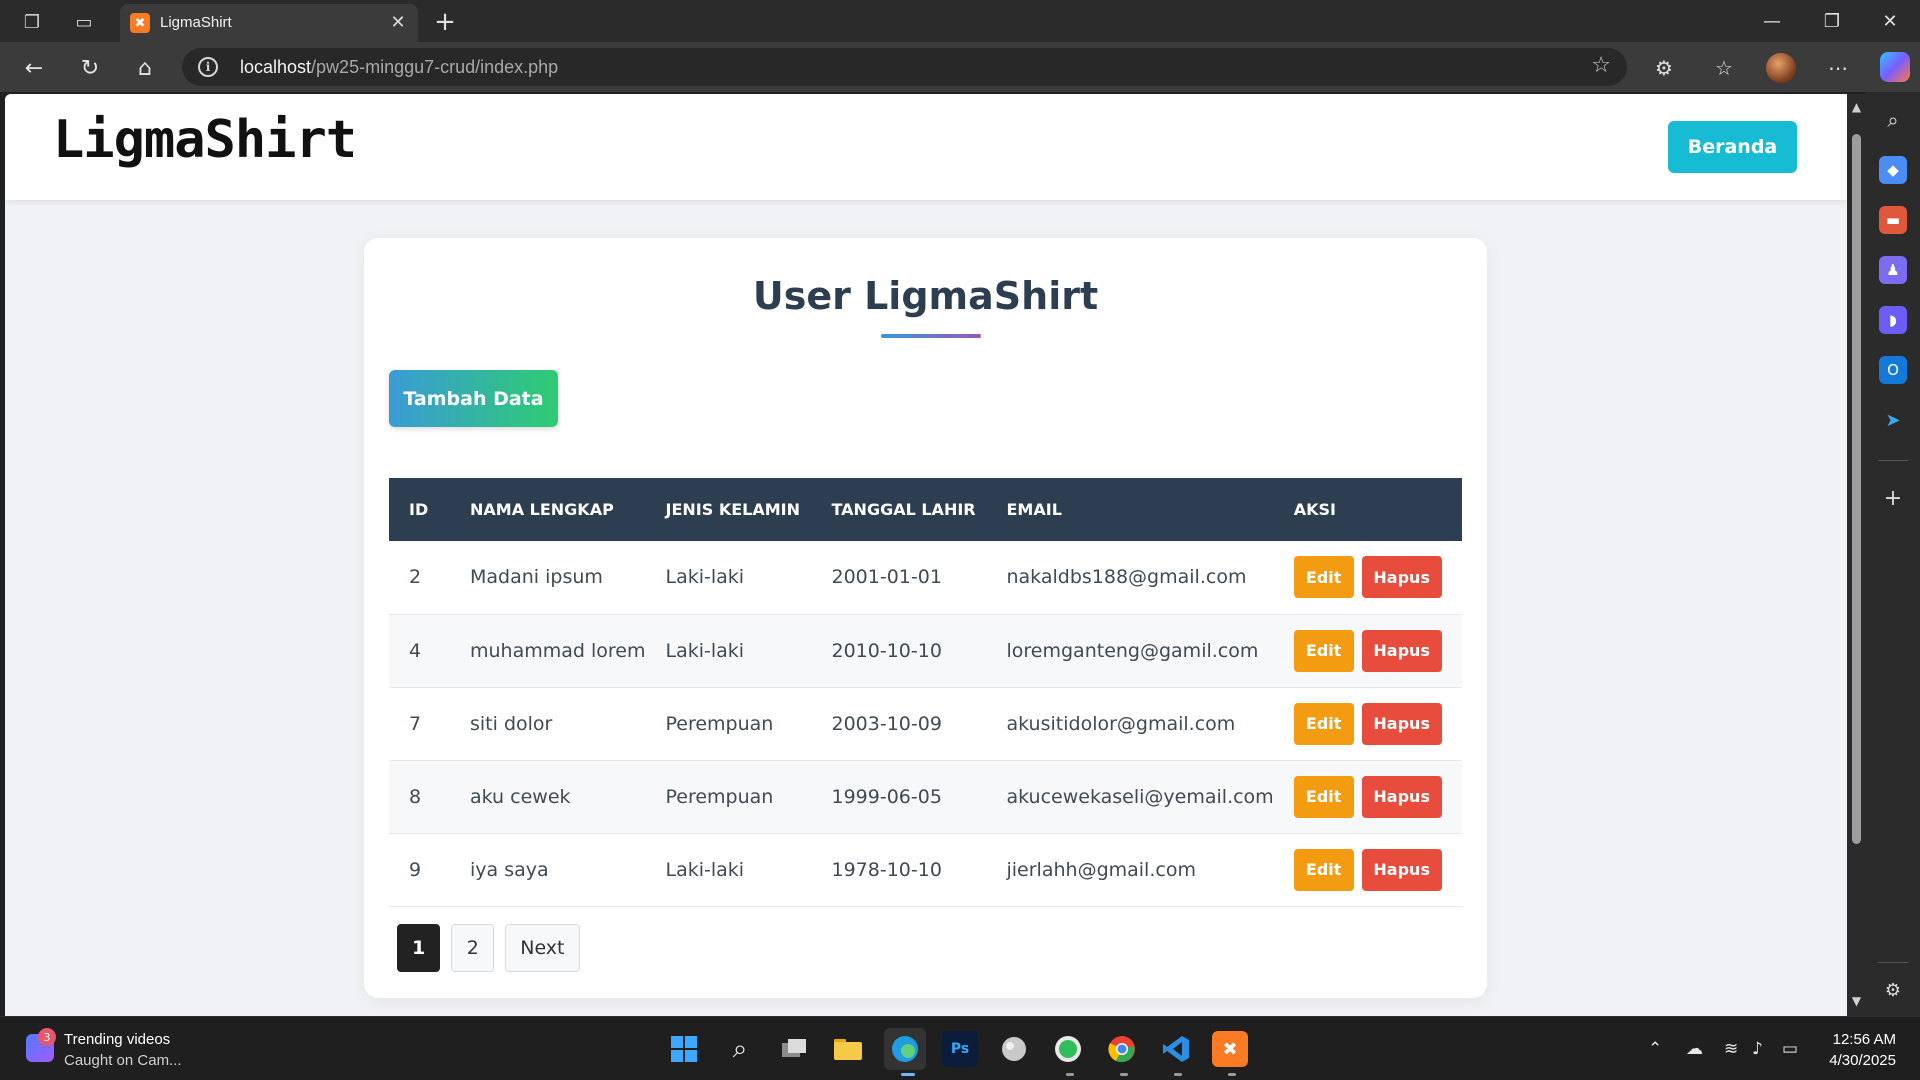  What do you see at coordinates (886, 723) in the screenshot?
I see `cell-tanggal-lahir: 2003-10-09` at bounding box center [886, 723].